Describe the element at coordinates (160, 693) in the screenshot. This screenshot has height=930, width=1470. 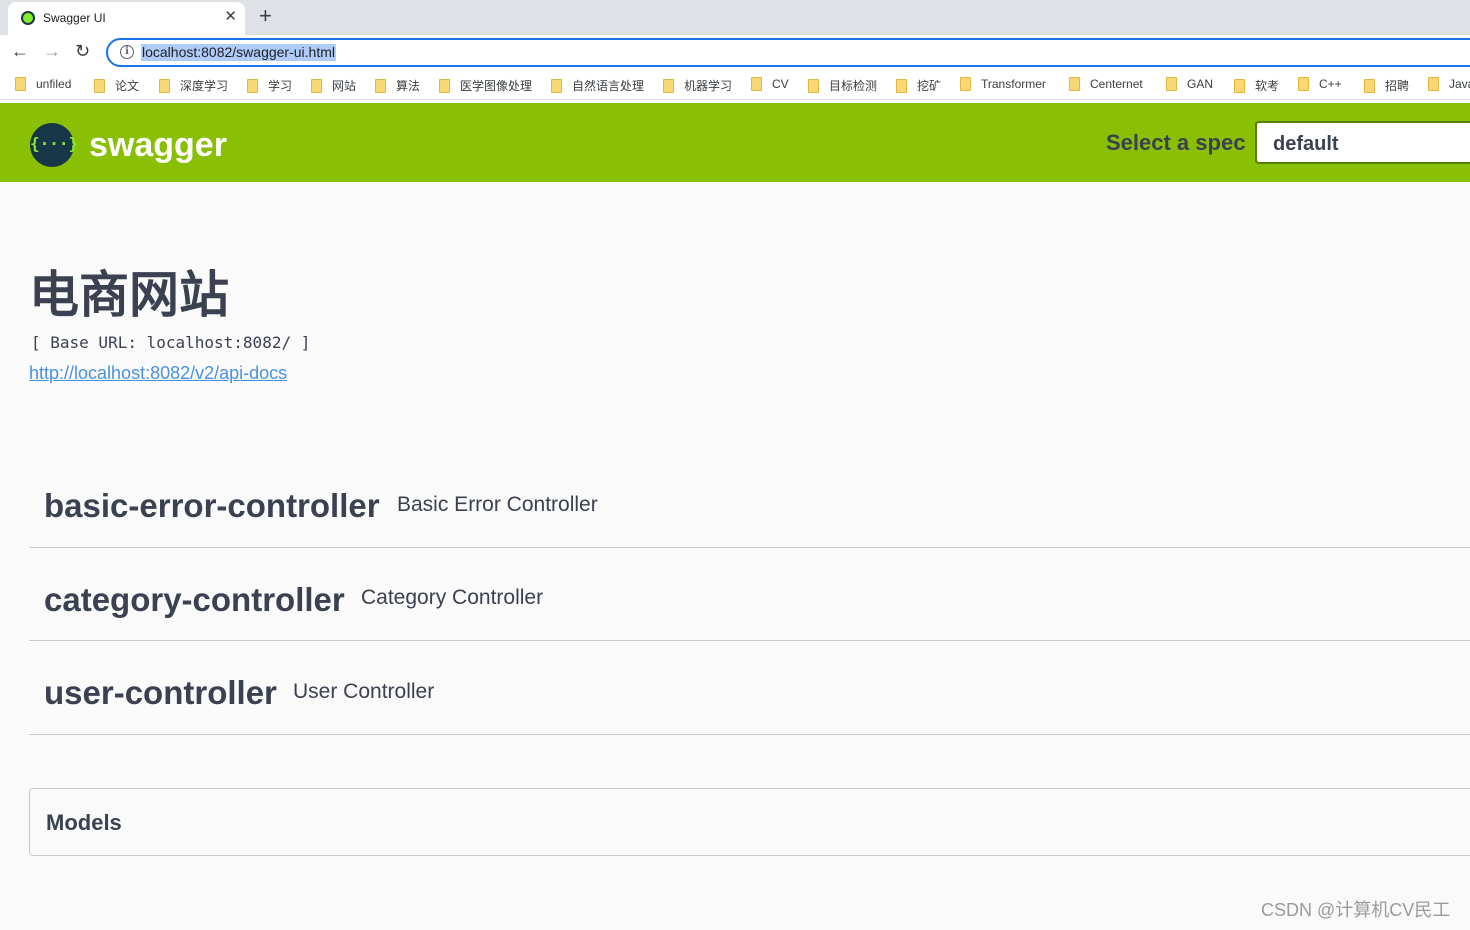
I see `controller-name: user-controller` at that location.